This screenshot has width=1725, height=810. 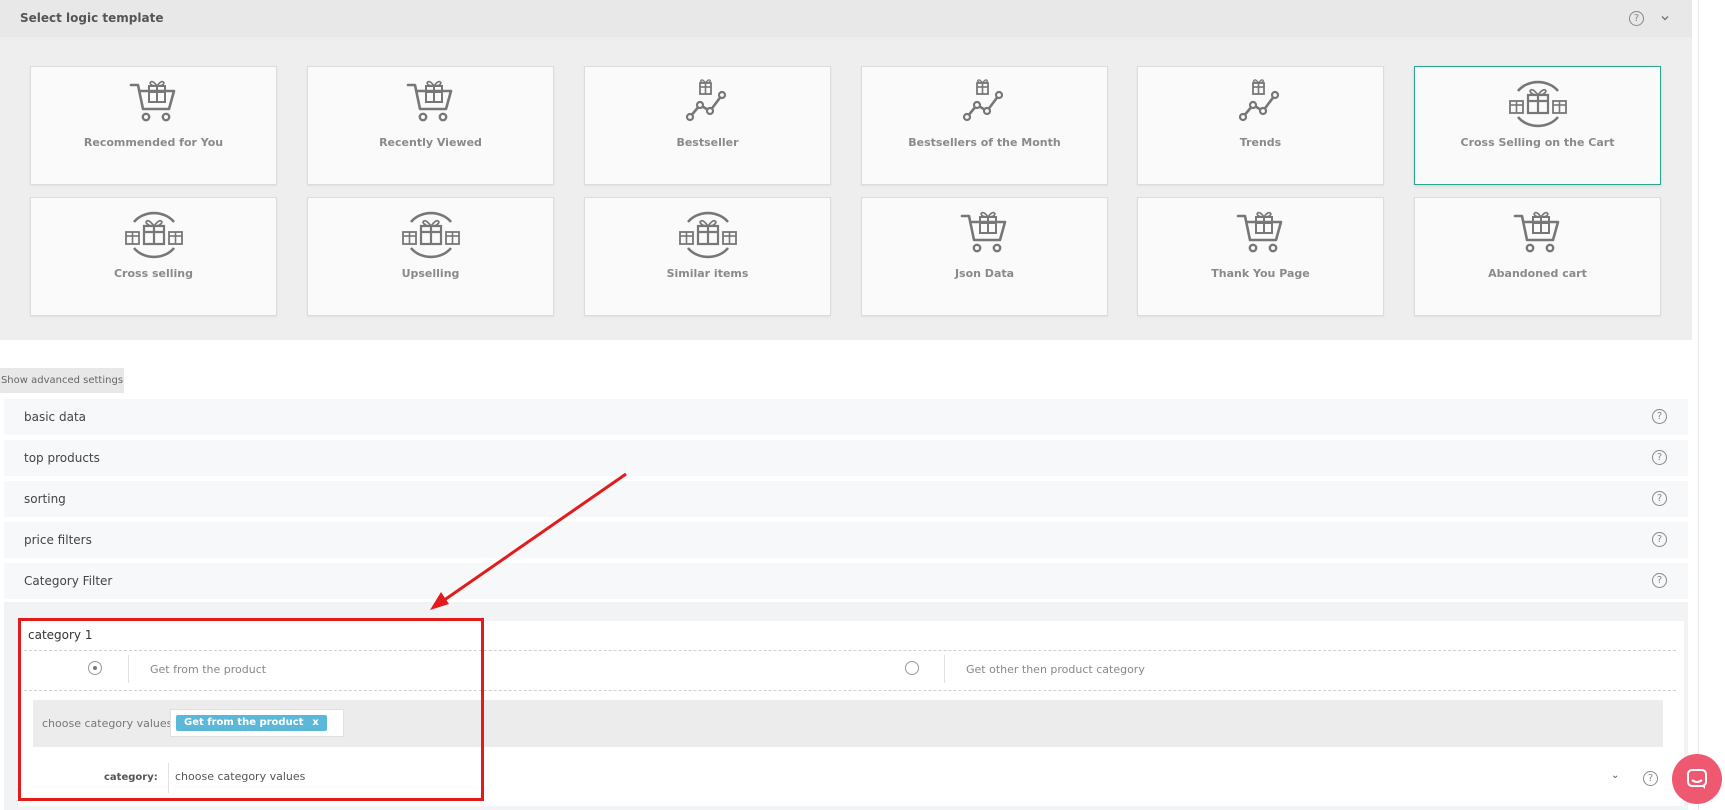 I want to click on section-label: basic data, so click(x=55, y=417).